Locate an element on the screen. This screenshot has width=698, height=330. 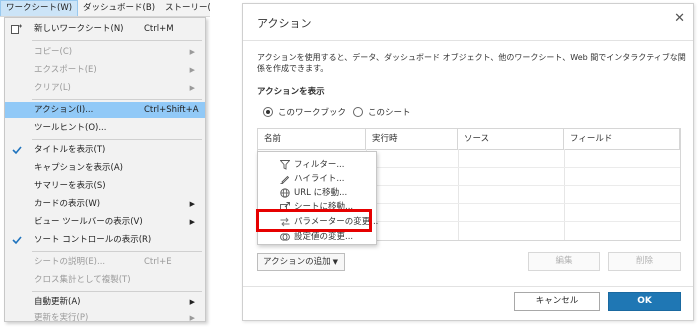
add-action-button: アクションの追加 ▼ is located at coordinates (301, 262).